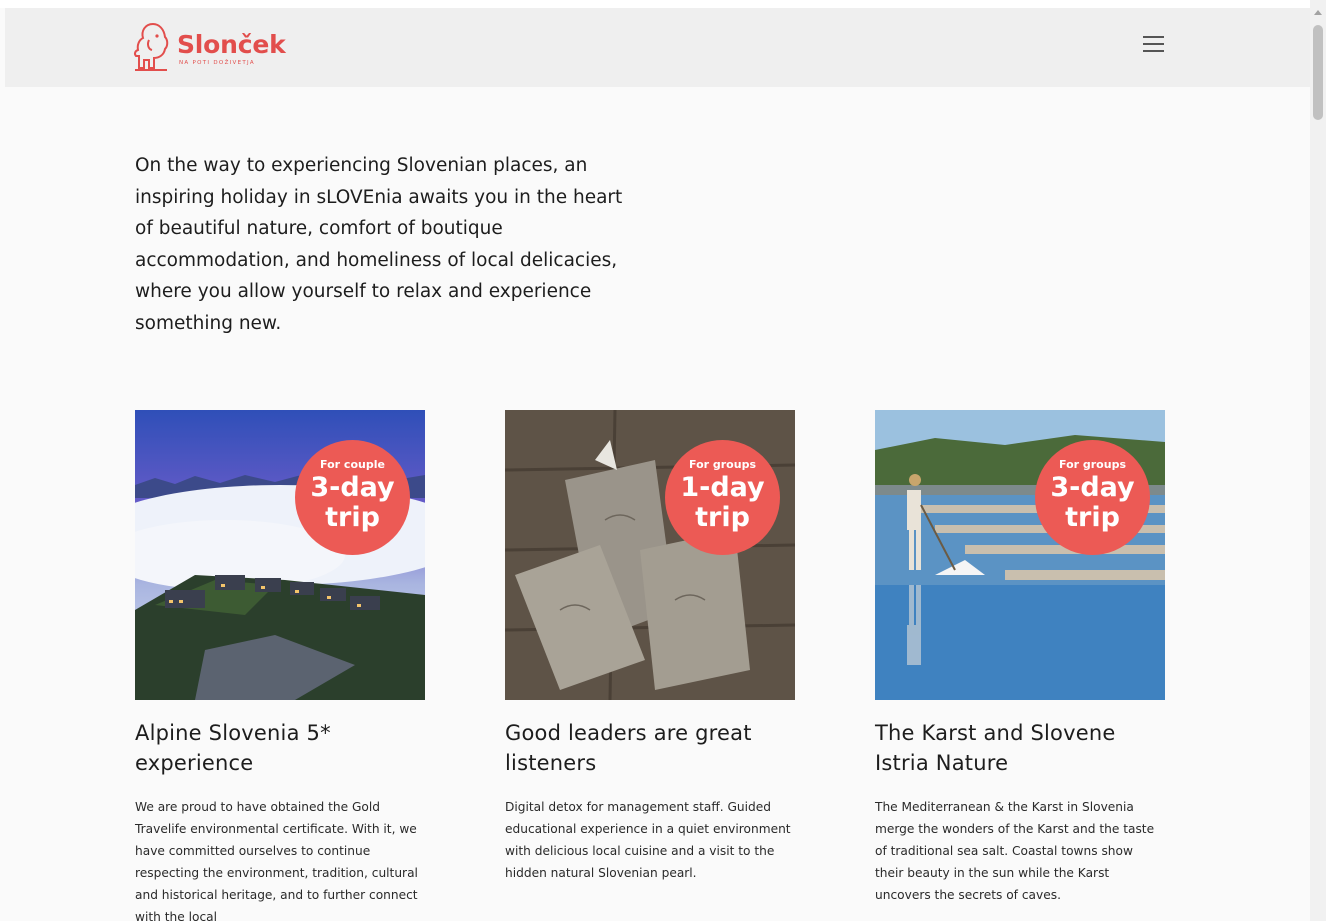 Image resolution: width=1326 pixels, height=921 pixels. Describe the element at coordinates (1318, 460) in the screenshot. I see `vertical-scrollbar` at that location.